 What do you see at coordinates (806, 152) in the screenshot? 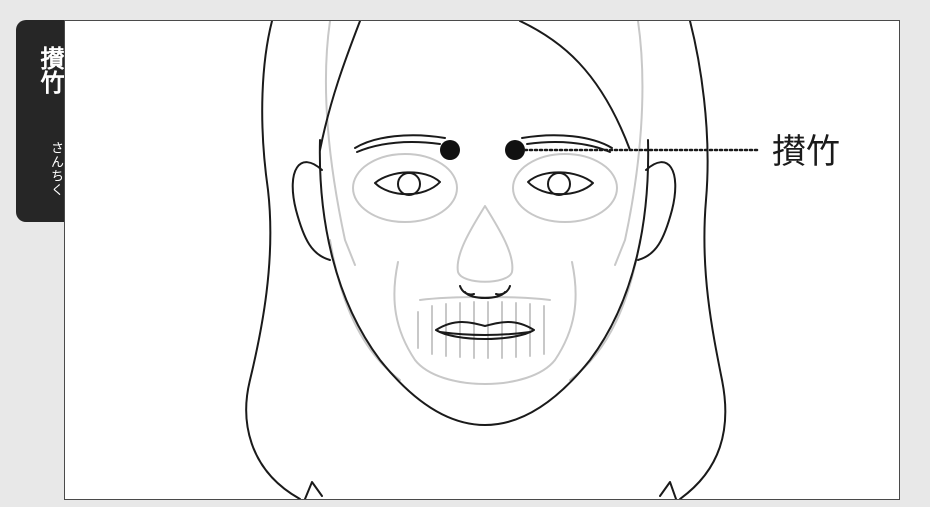
I see `point-label: 攅竹` at bounding box center [806, 152].